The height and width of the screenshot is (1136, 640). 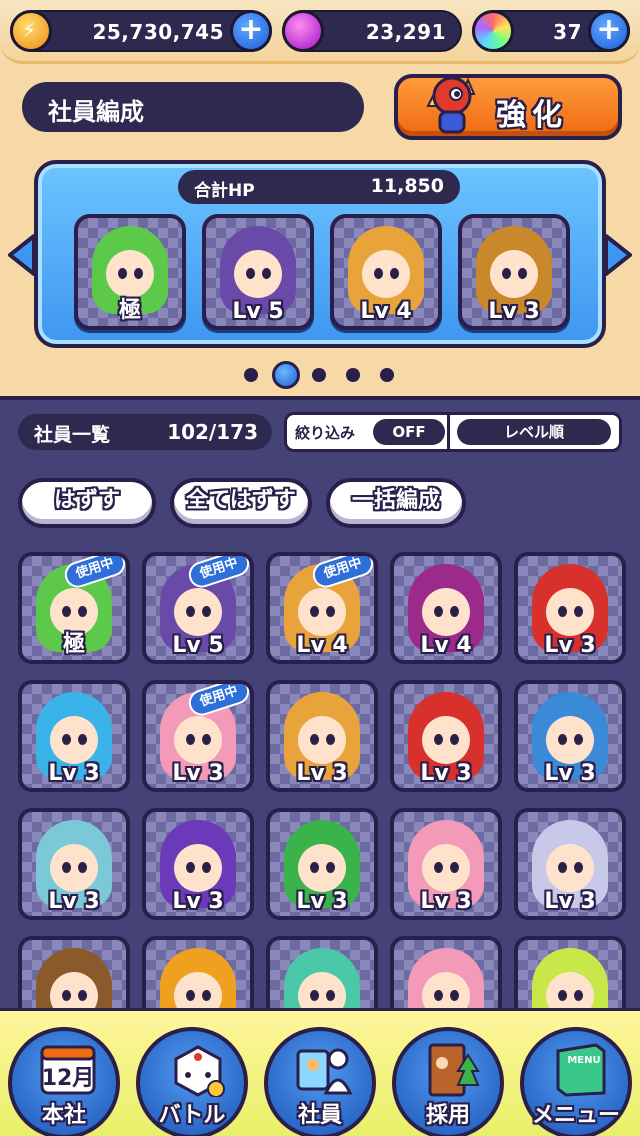 What do you see at coordinates (407, 186) in the screenshot?
I see `total-hp-value: 11,850` at bounding box center [407, 186].